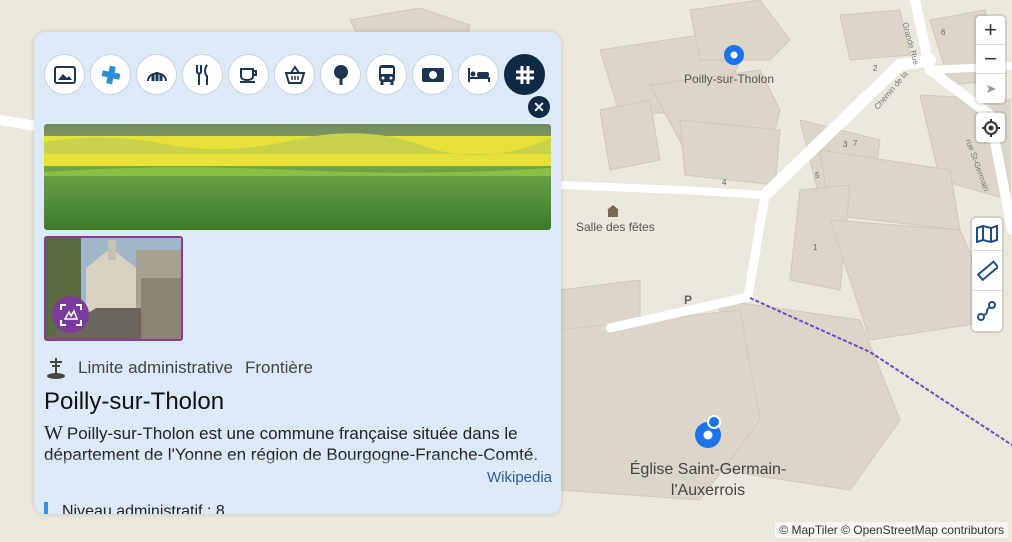 This screenshot has width=1012, height=542. What do you see at coordinates (855, 143) in the screenshot?
I see `house-number: 7` at bounding box center [855, 143].